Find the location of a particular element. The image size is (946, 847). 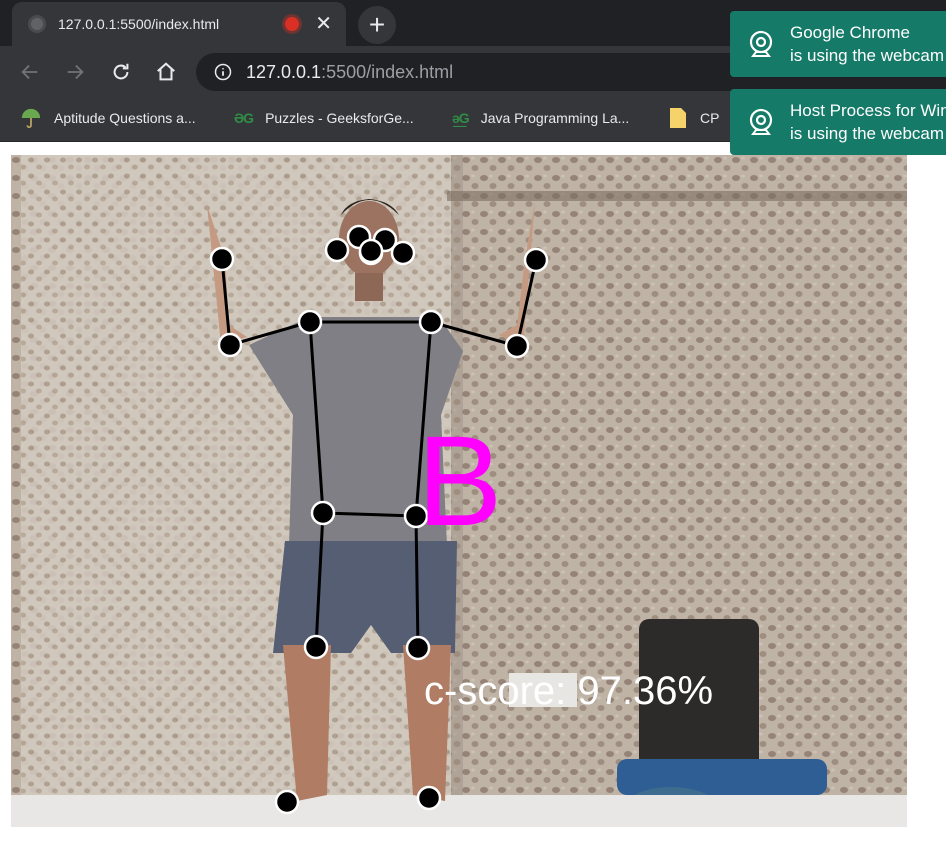

keypoint-right-ankle is located at coordinates (429, 798).